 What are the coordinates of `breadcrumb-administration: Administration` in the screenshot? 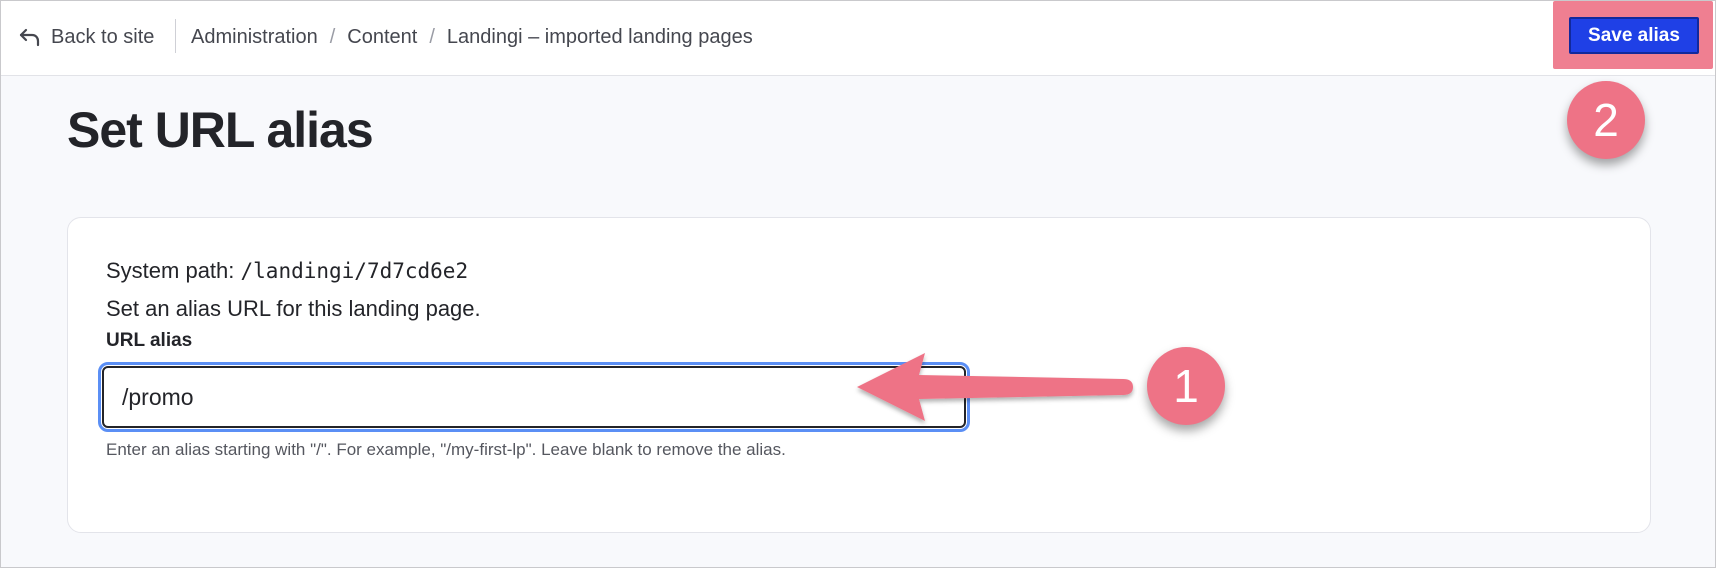 It's located at (254, 37).